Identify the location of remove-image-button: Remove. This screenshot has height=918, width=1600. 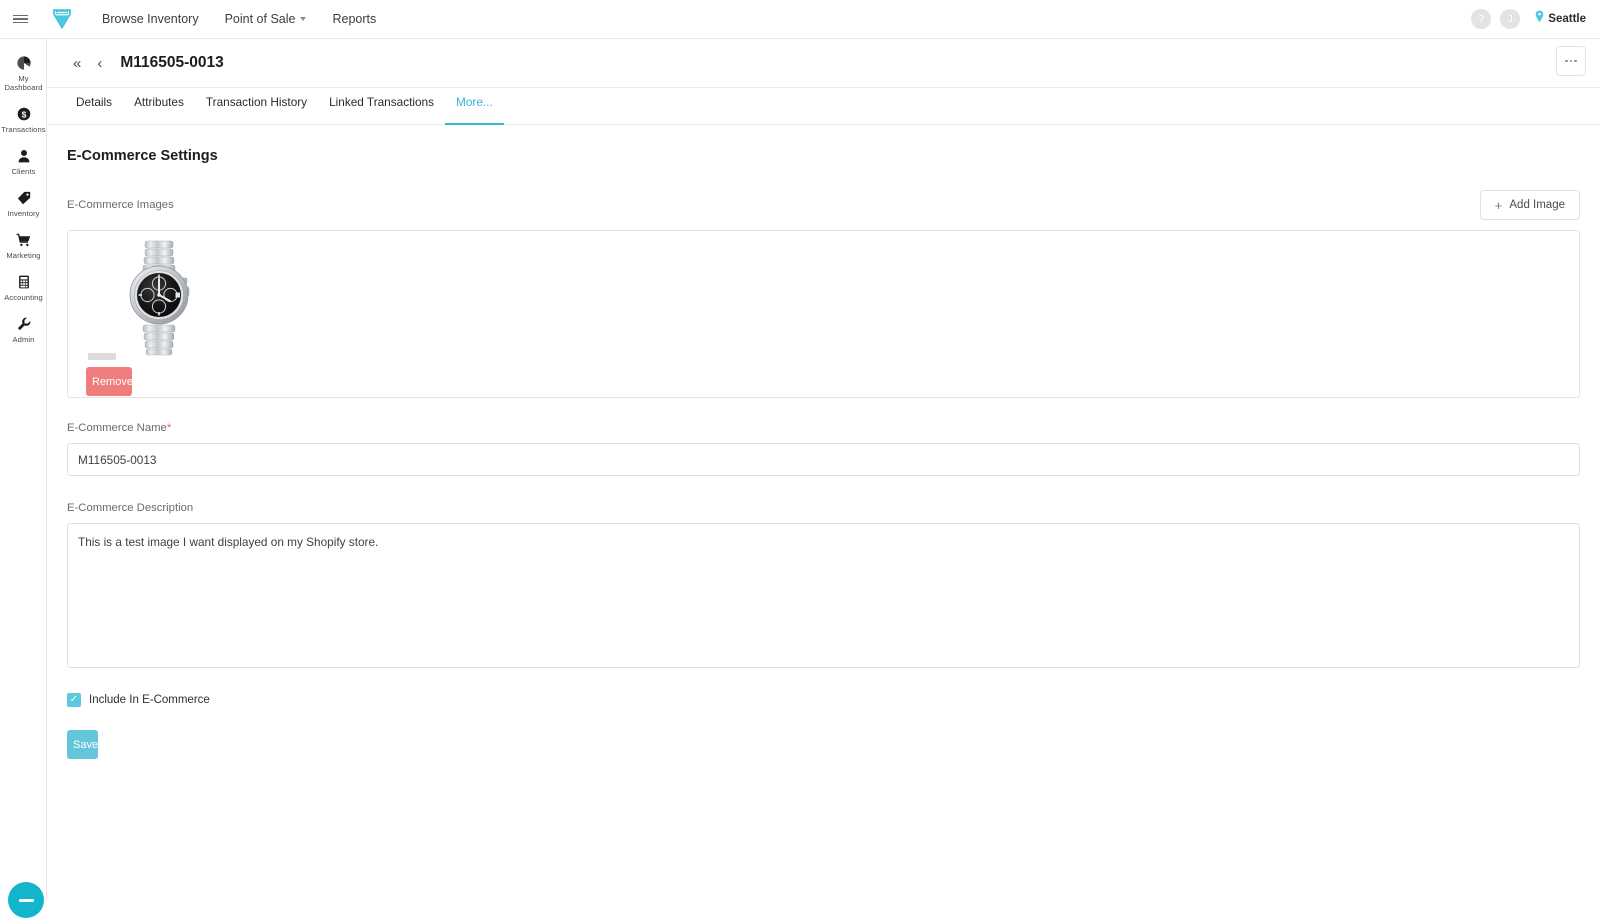
(109, 381).